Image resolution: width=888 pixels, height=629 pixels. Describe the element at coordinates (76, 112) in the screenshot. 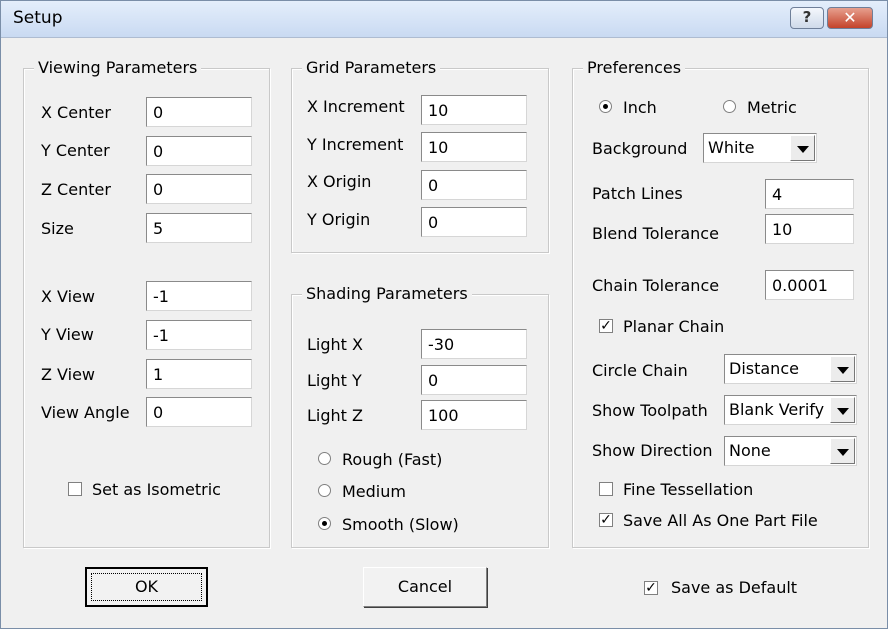

I see `x-center-label: X Center` at that location.